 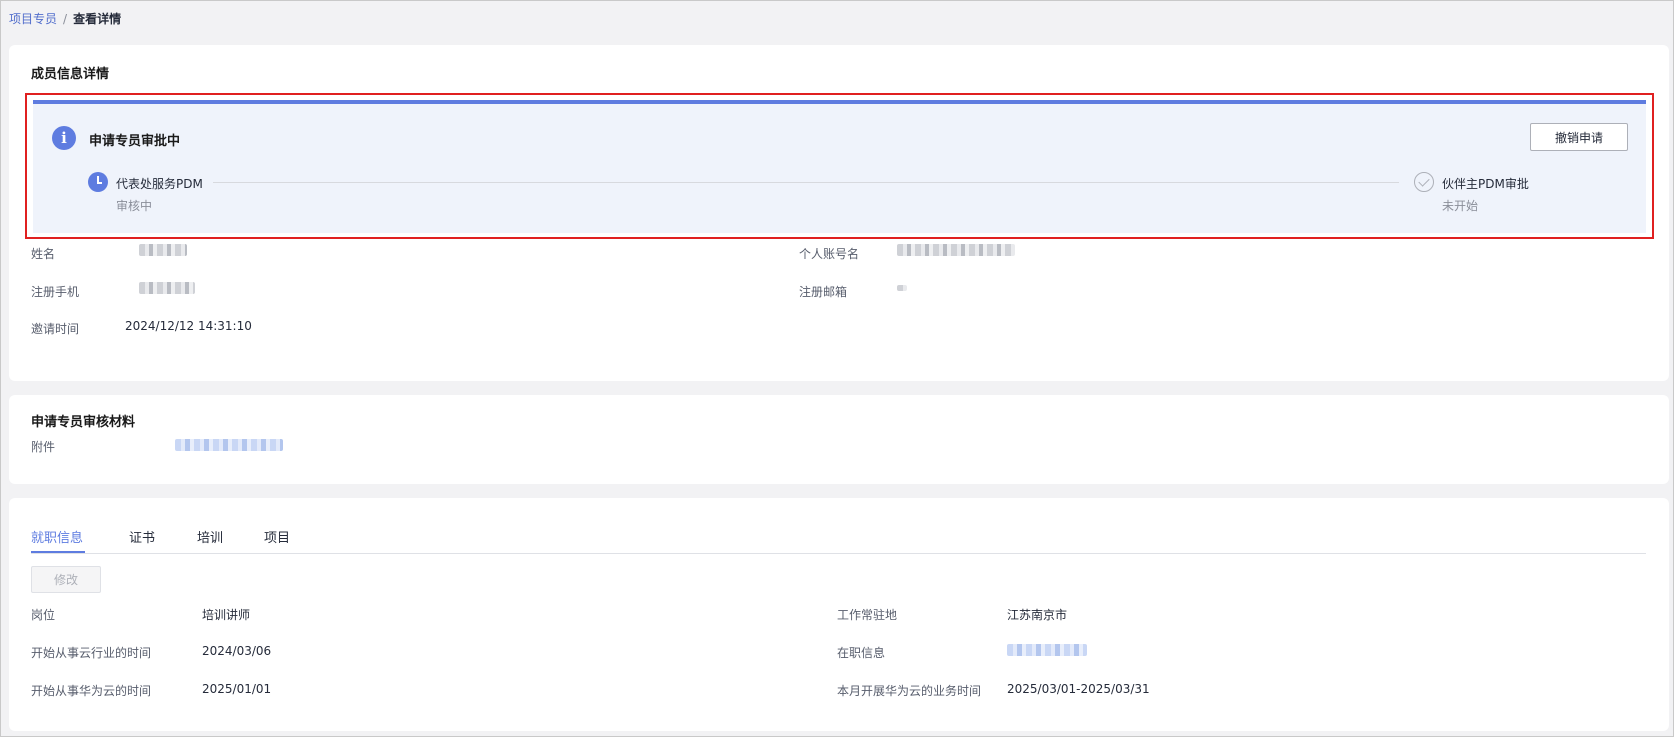 I want to click on account-value-redacted, so click(x=956, y=250).